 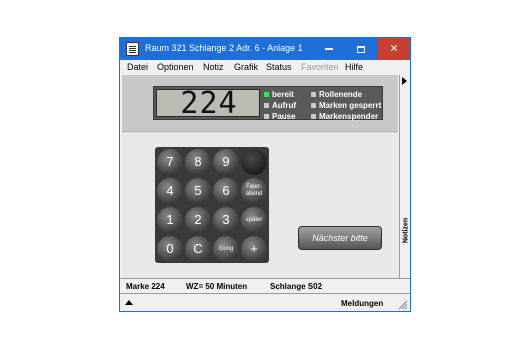 What do you see at coordinates (145, 286) in the screenshot?
I see `status-marke: Marke 224` at bounding box center [145, 286].